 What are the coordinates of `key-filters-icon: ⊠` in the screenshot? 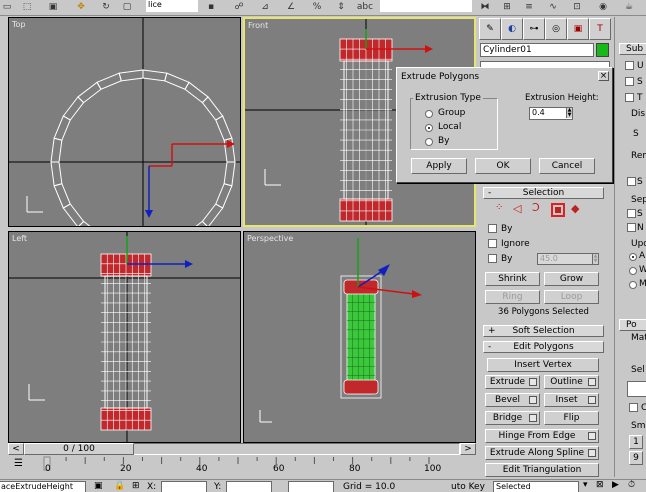 It's located at (600, 485).